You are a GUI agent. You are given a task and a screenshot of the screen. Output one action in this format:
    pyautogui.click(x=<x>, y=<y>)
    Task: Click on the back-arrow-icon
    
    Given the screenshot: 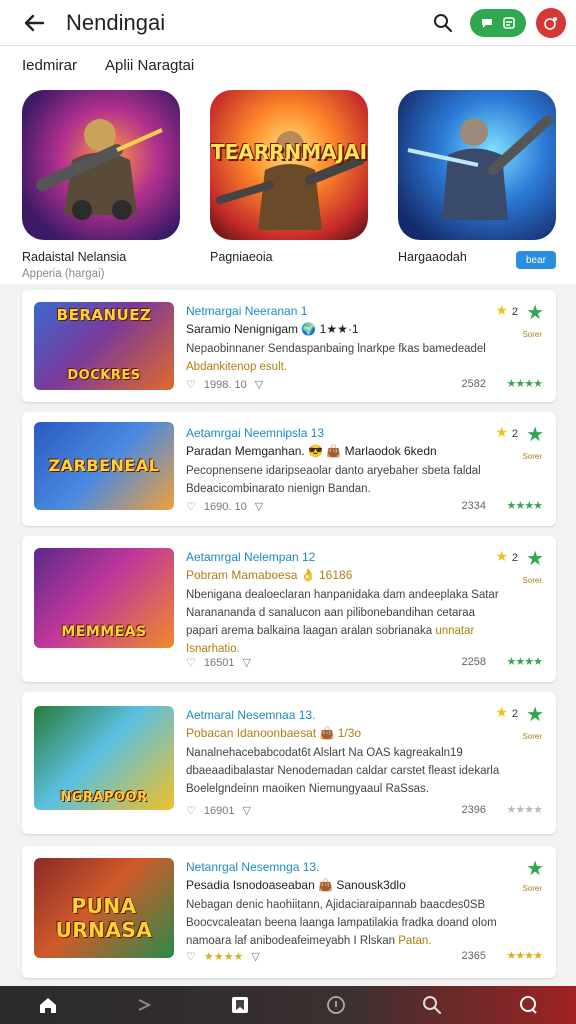 What is the action you would take?
    pyautogui.click(x=34, y=22)
    